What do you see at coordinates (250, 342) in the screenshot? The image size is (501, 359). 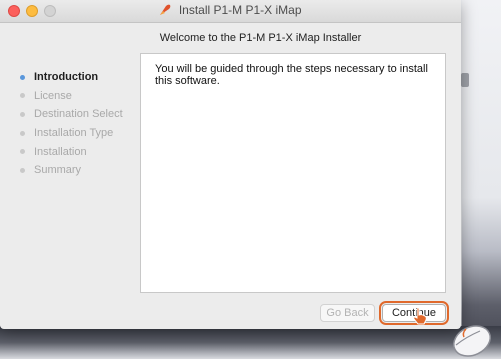 I see `desktop-background-bottom` at bounding box center [250, 342].